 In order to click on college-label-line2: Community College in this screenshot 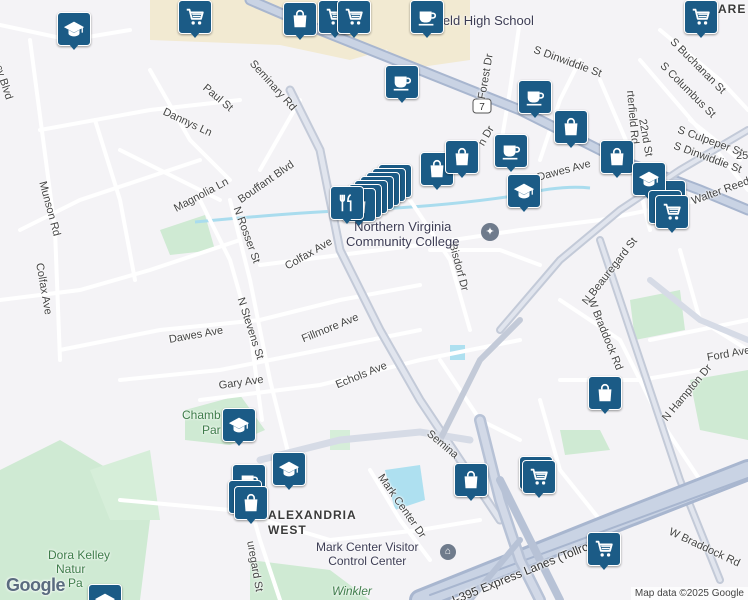, I will do `click(403, 241)`.